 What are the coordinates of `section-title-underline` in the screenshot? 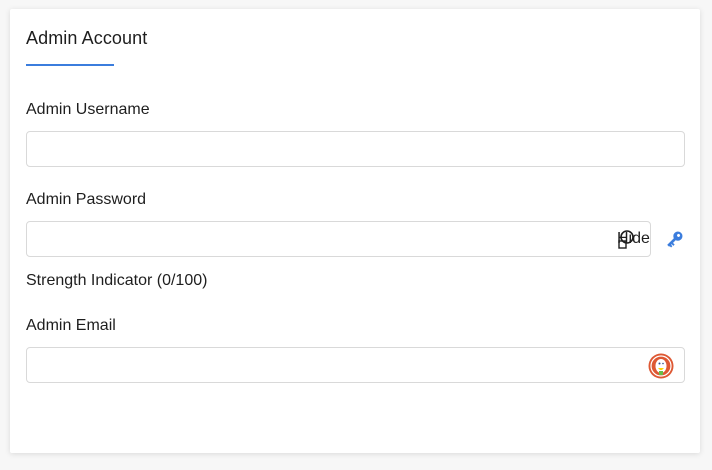 It's located at (70, 65).